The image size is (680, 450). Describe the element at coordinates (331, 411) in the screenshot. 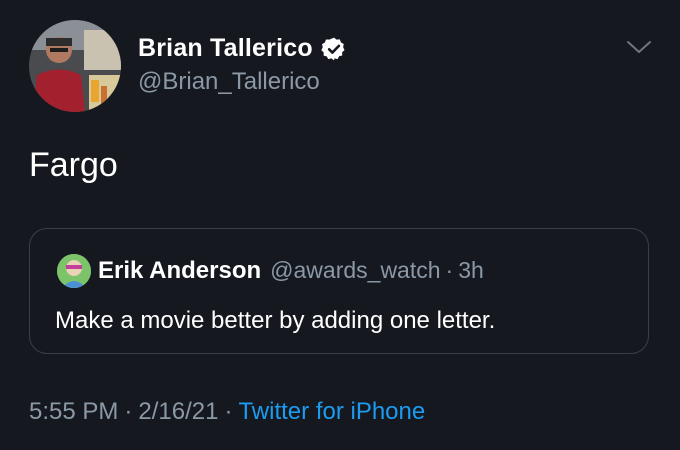

I see `tweet-source-link: Twitter for iPhone` at that location.